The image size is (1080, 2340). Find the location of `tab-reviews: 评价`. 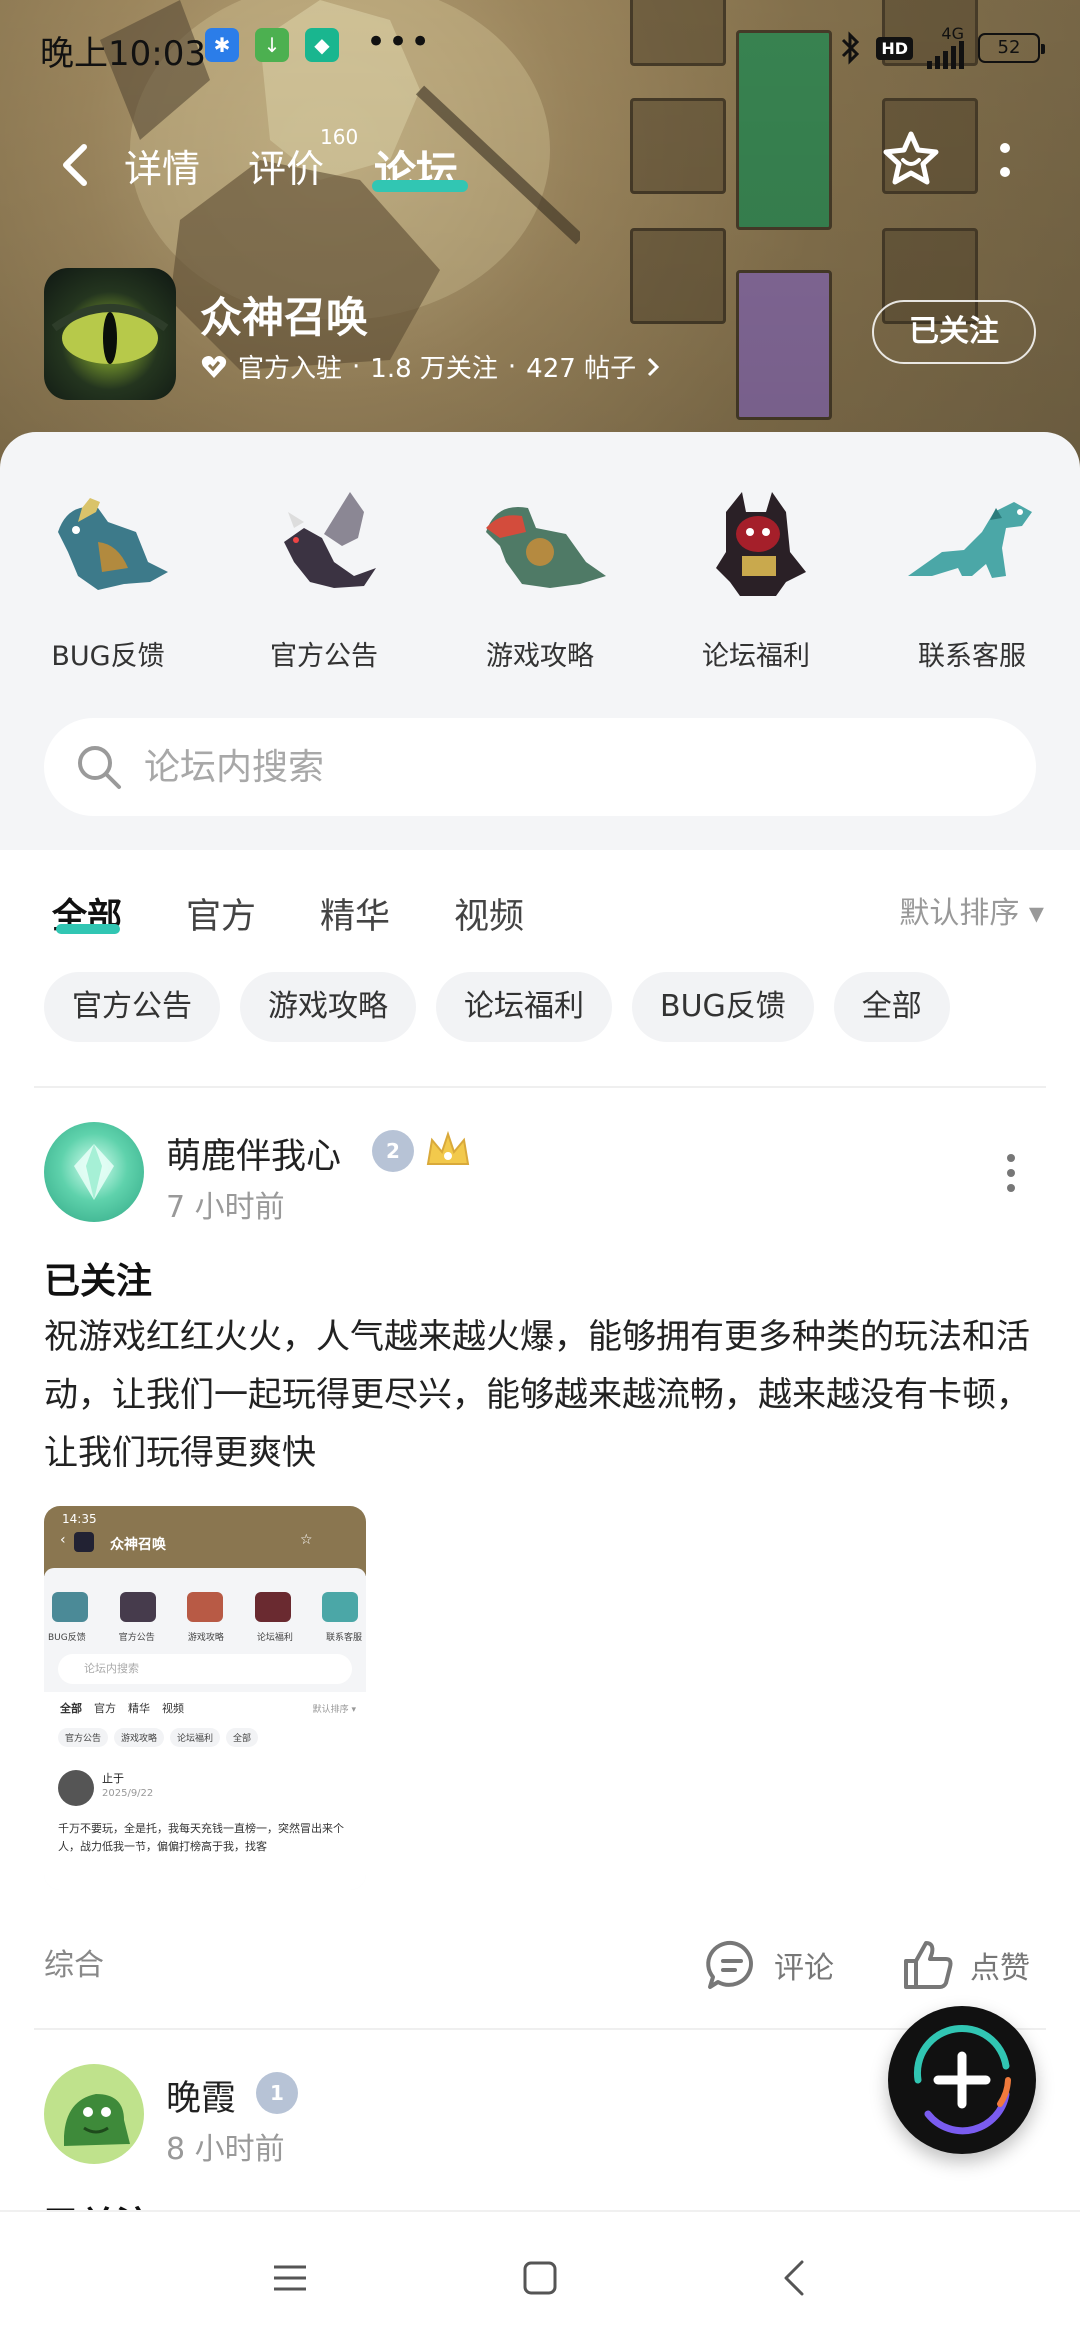

tab-reviews: 评价 is located at coordinates (286, 165).